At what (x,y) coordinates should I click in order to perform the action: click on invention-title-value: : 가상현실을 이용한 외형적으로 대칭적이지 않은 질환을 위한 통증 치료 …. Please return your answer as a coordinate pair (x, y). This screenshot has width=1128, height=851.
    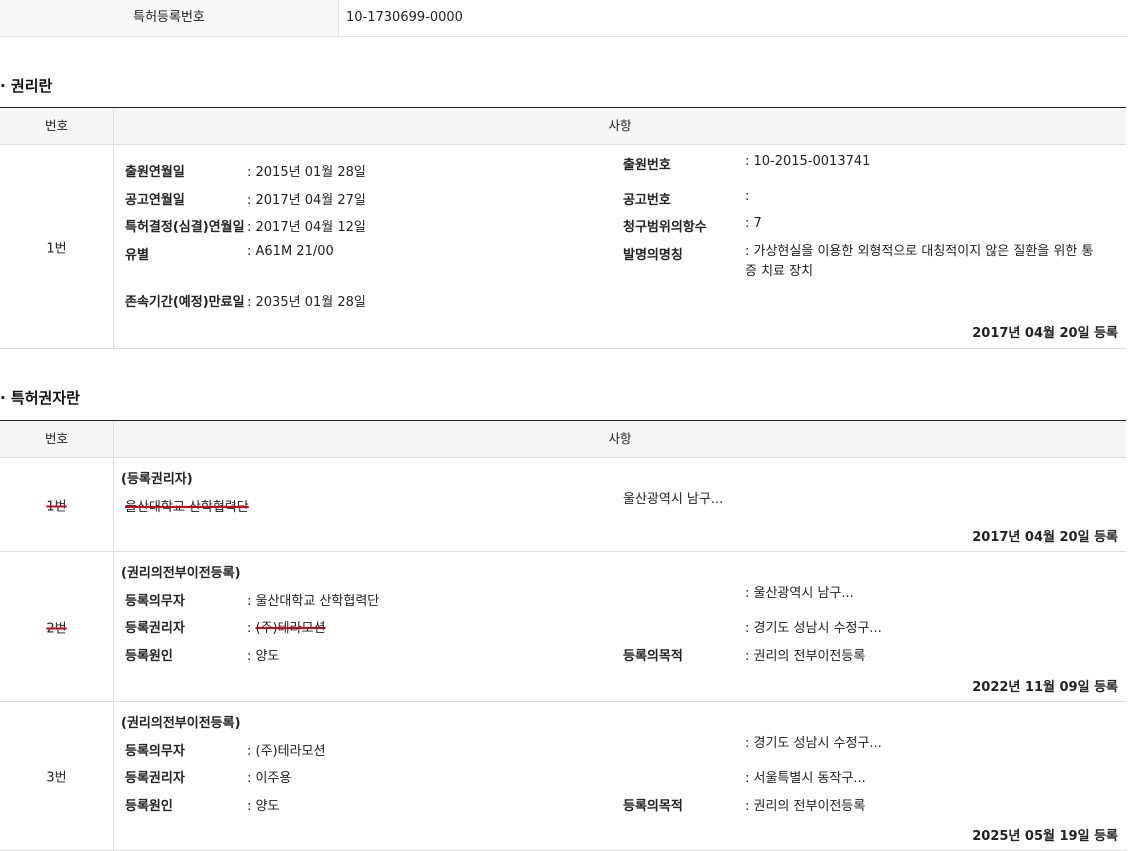
    Looking at the image, I should click on (919, 261).